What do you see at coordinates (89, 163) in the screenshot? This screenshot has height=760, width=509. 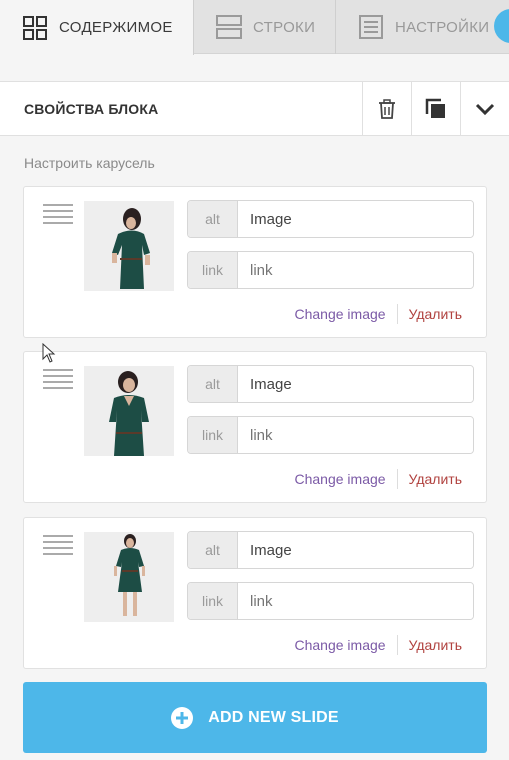 I see `carousel-settings-label: Настроить карусель` at bounding box center [89, 163].